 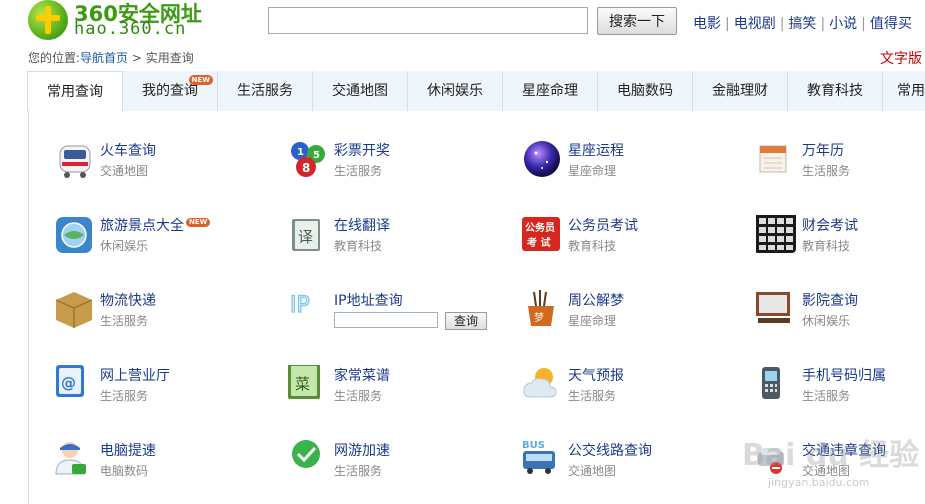 I want to click on item-ip-query: IP IP地址查询 查询, so click(x=398, y=315).